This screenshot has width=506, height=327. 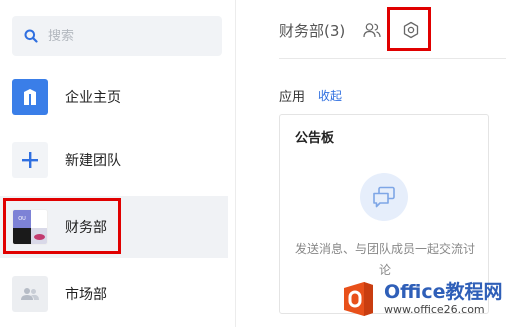 I want to click on search-input, so click(x=128, y=36).